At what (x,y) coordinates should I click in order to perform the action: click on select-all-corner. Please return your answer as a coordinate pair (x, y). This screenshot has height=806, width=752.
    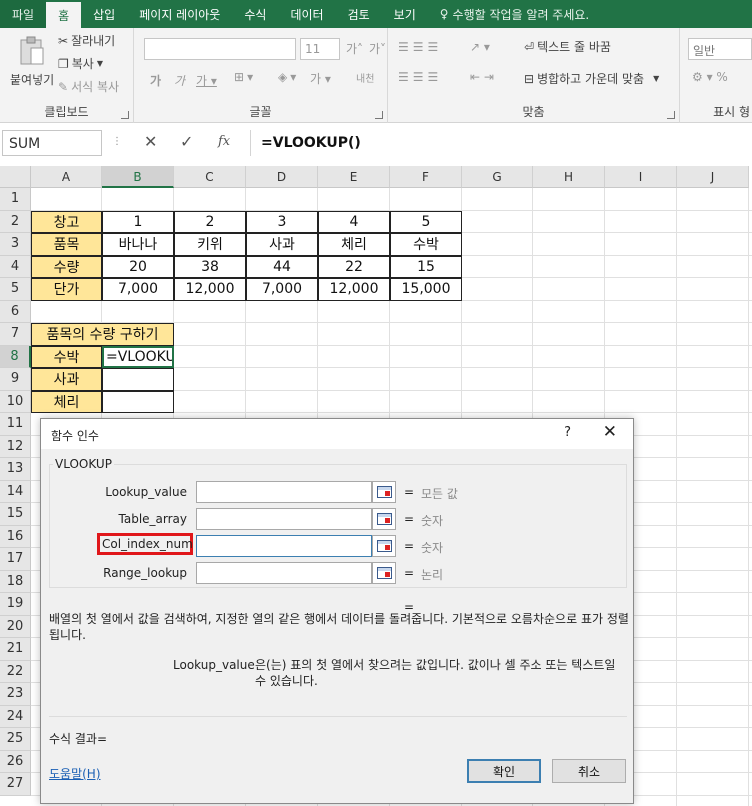
    Looking at the image, I should click on (15, 177).